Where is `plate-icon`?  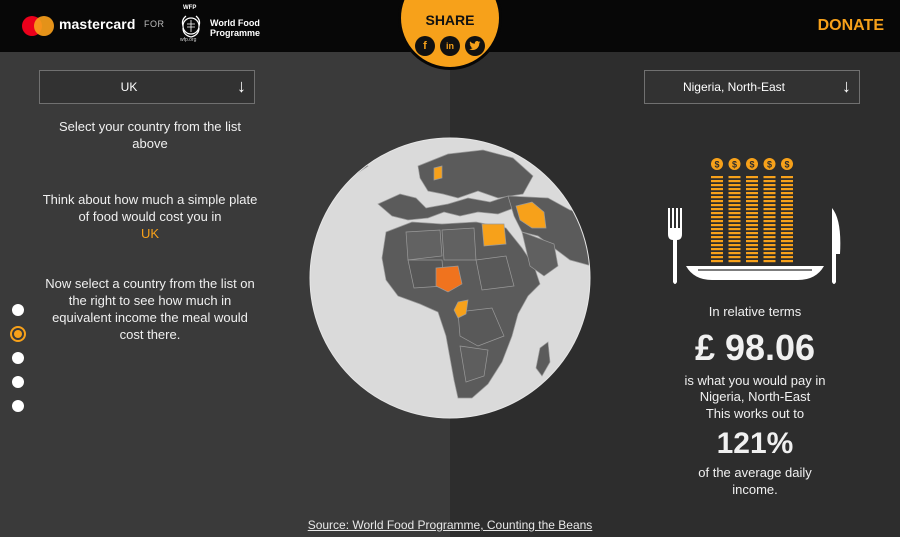
plate-icon is located at coordinates (755, 273).